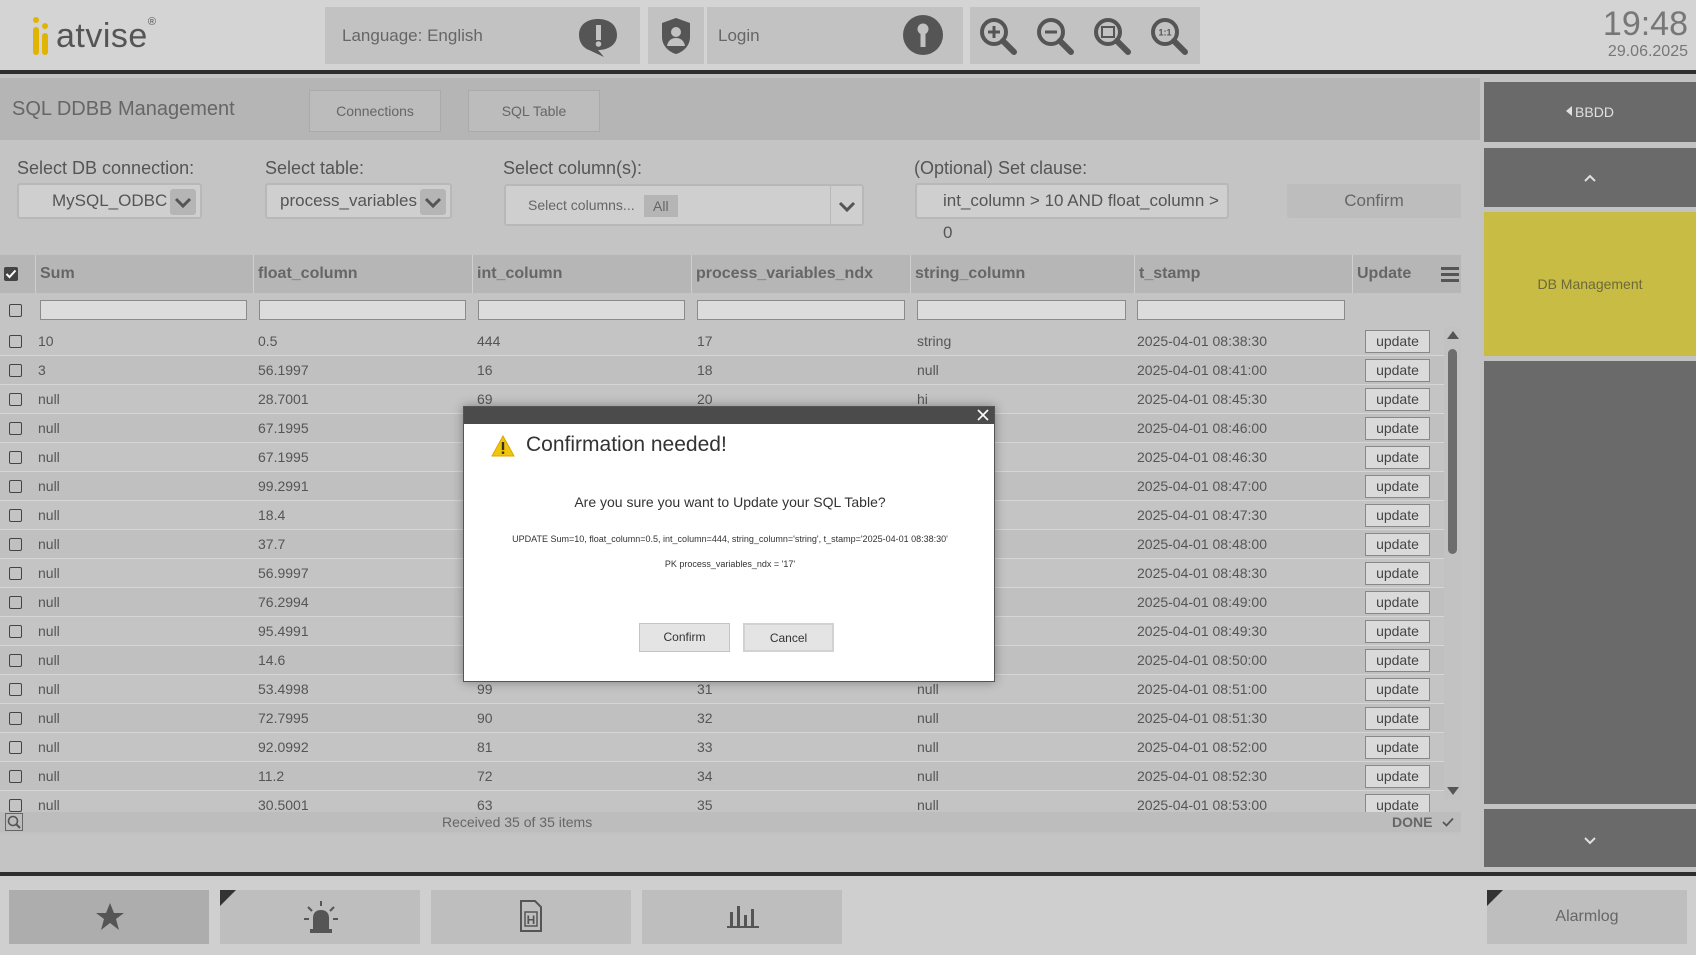 The width and height of the screenshot is (1696, 955). Describe the element at coordinates (598, 39) in the screenshot. I see `language-info-icon` at that location.